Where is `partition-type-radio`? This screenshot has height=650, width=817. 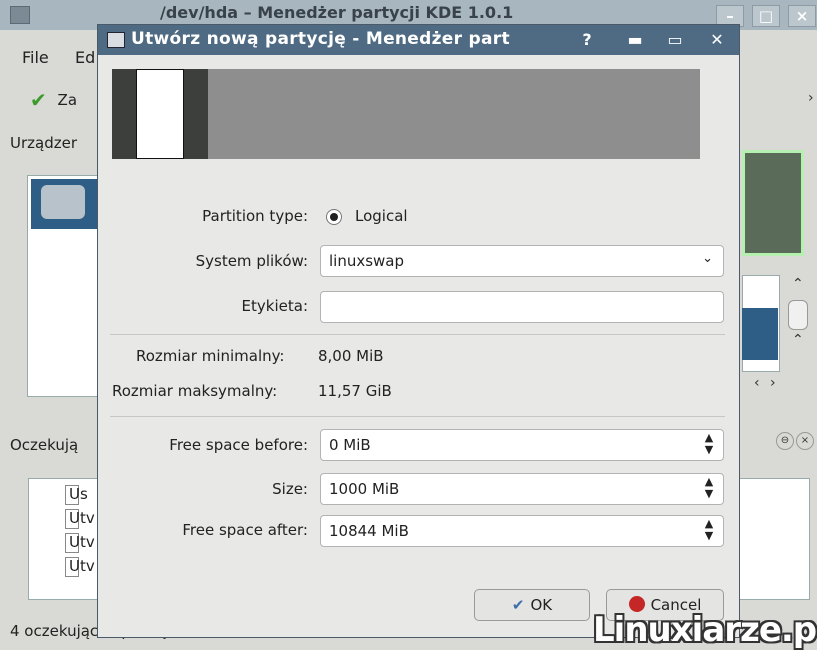 partition-type-radio is located at coordinates (334, 217).